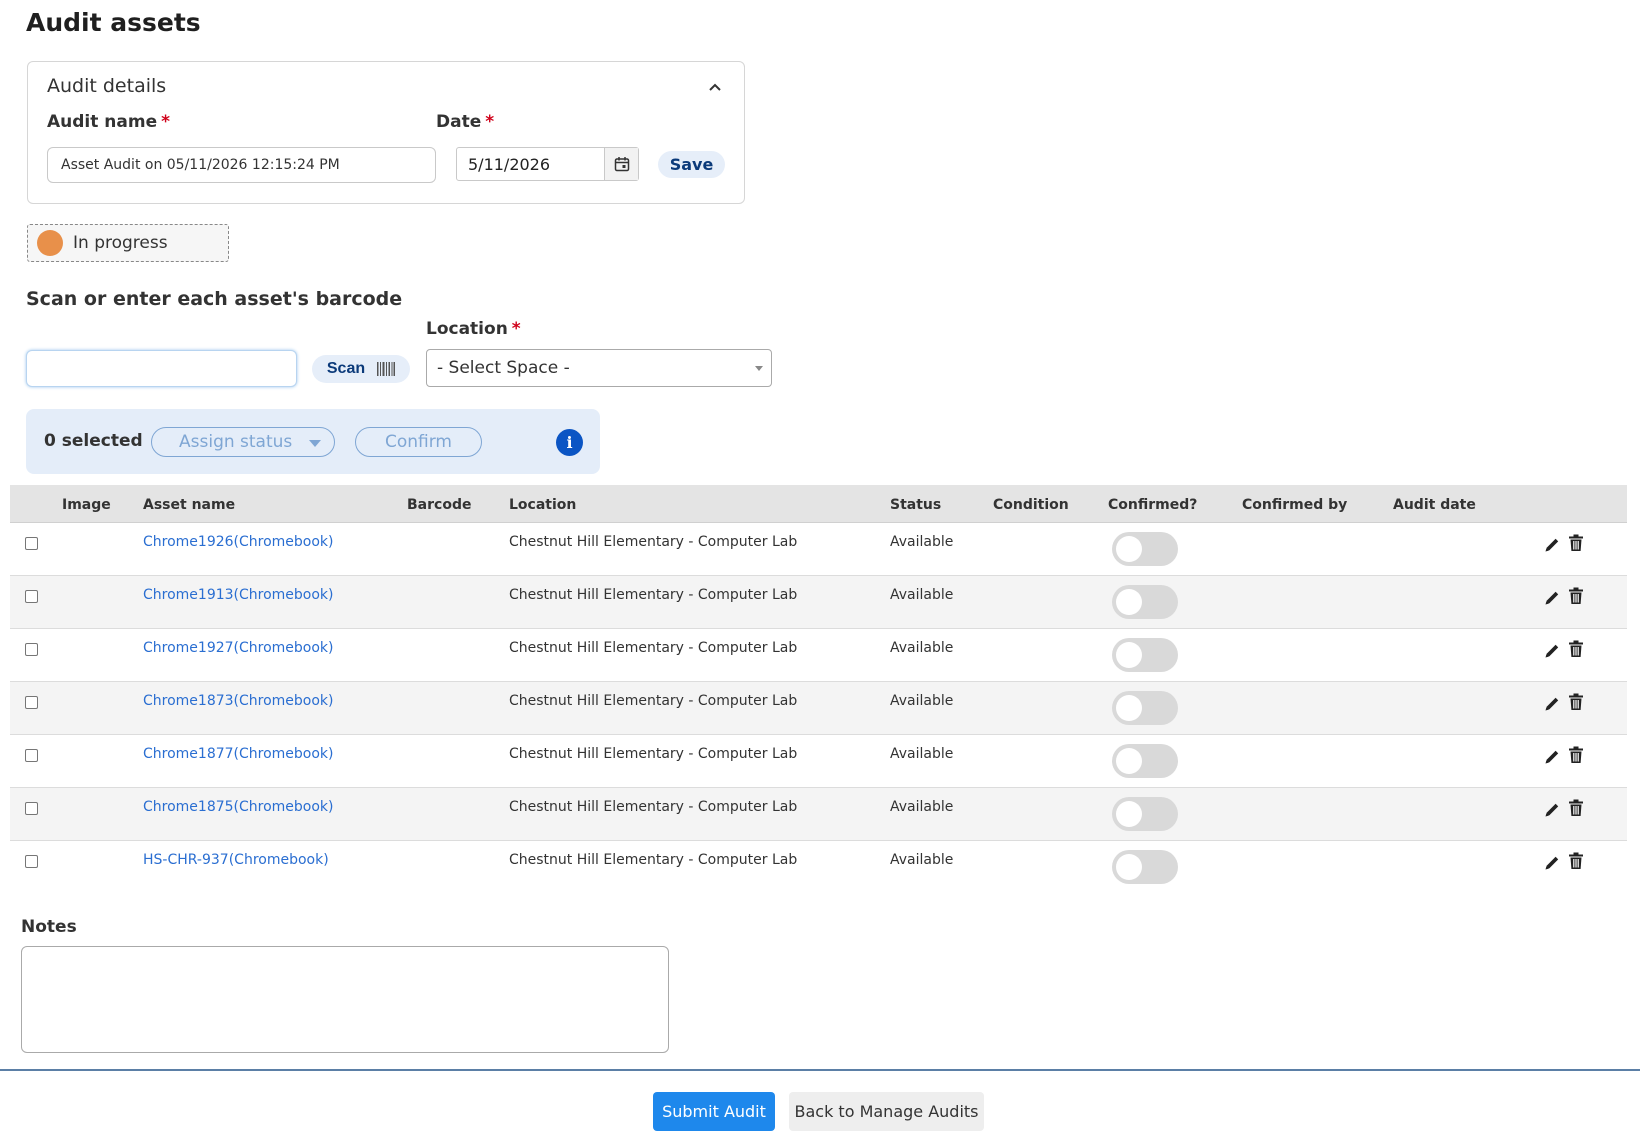 This screenshot has width=1640, height=1143. I want to click on back-to-manage-audits-button: Back to Manage Audits, so click(886, 1111).